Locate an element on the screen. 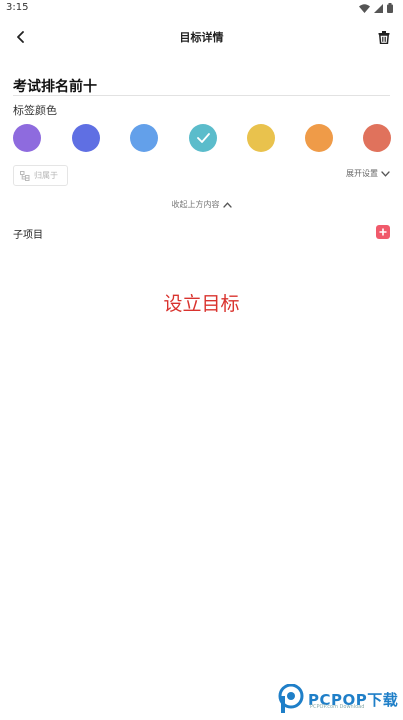 The height and width of the screenshot is (720, 403). watermark: PCPOP下载 PCPOP.com Download is located at coordinates (338, 699).